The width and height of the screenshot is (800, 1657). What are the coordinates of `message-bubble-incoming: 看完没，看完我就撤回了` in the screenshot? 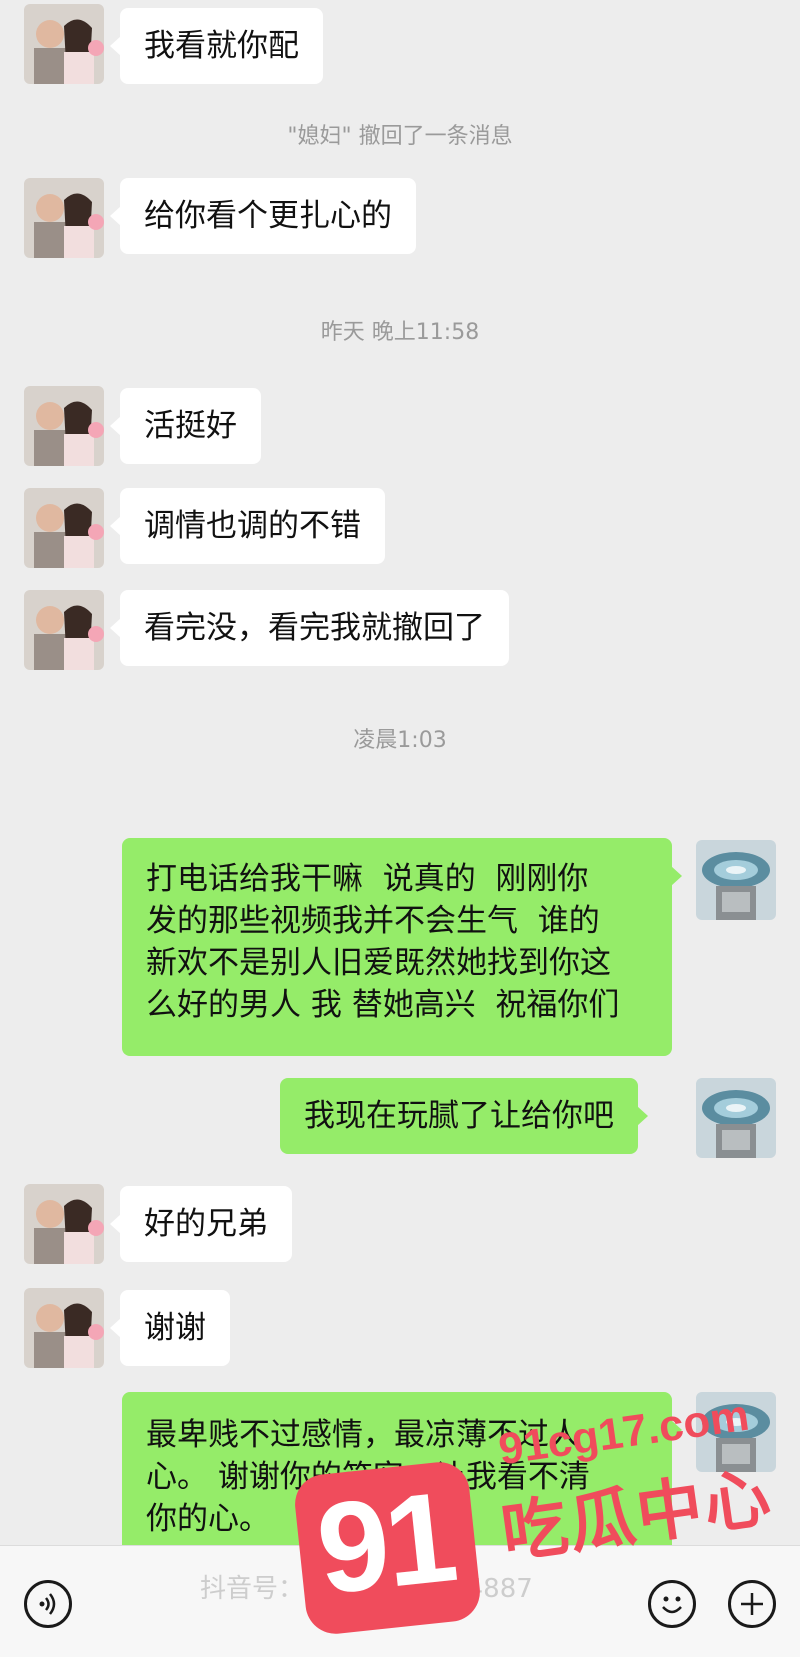 It's located at (309, 628).